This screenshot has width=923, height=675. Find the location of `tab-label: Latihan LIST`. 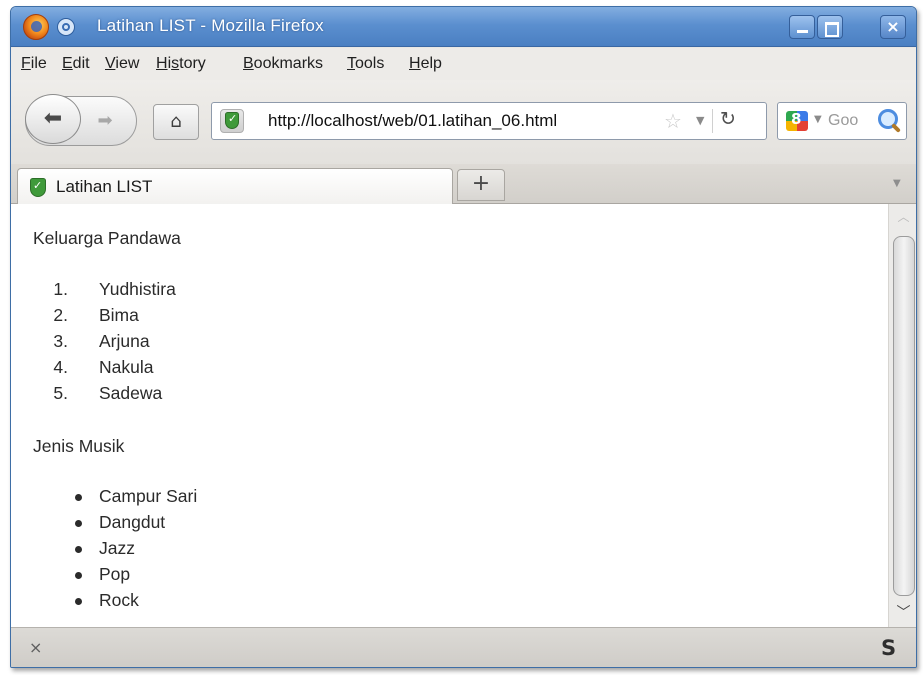

tab-label: Latihan LIST is located at coordinates (104, 186).